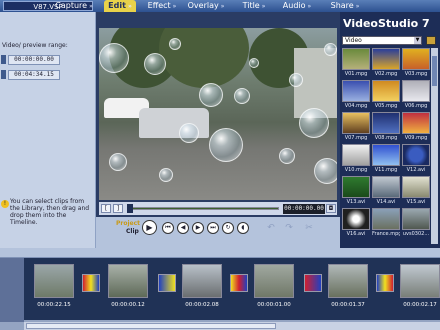 This screenshot has width=440, height=330. Describe the element at coordinates (345, 6) in the screenshot. I see `tab-share: Share»` at that location.